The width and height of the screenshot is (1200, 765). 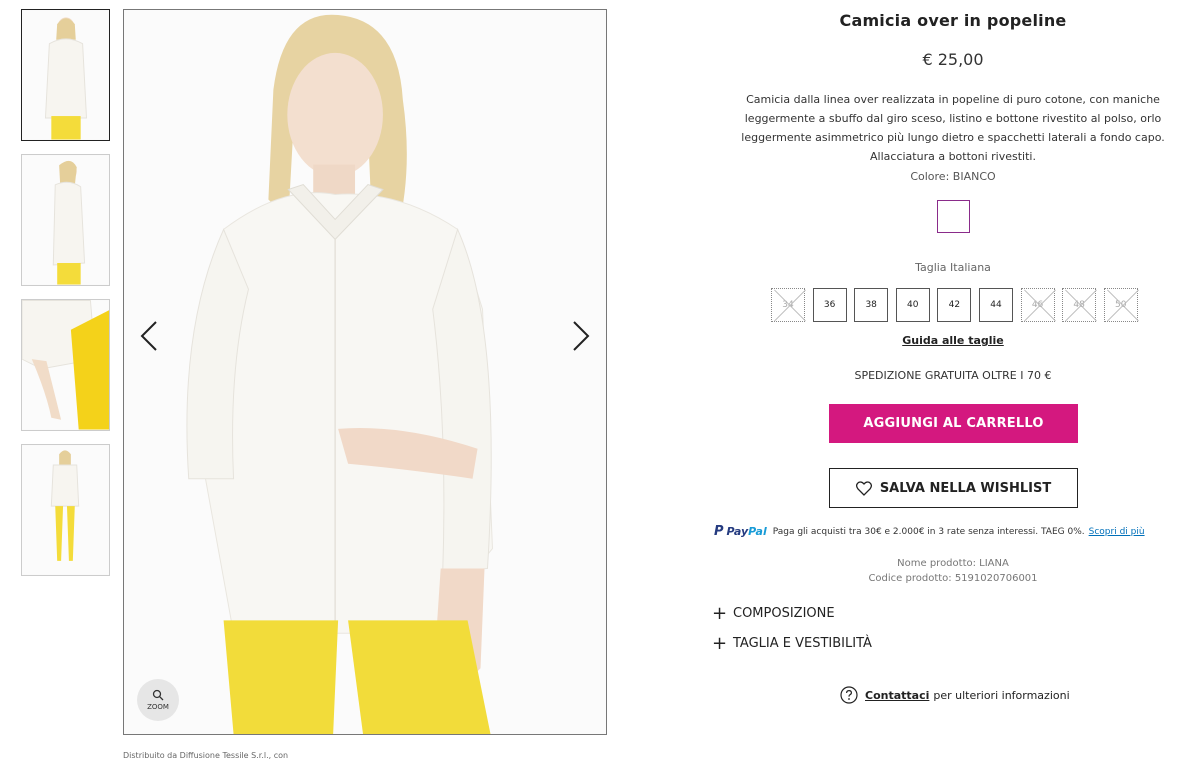 I want to click on size-option: 42, so click(x=954, y=305).